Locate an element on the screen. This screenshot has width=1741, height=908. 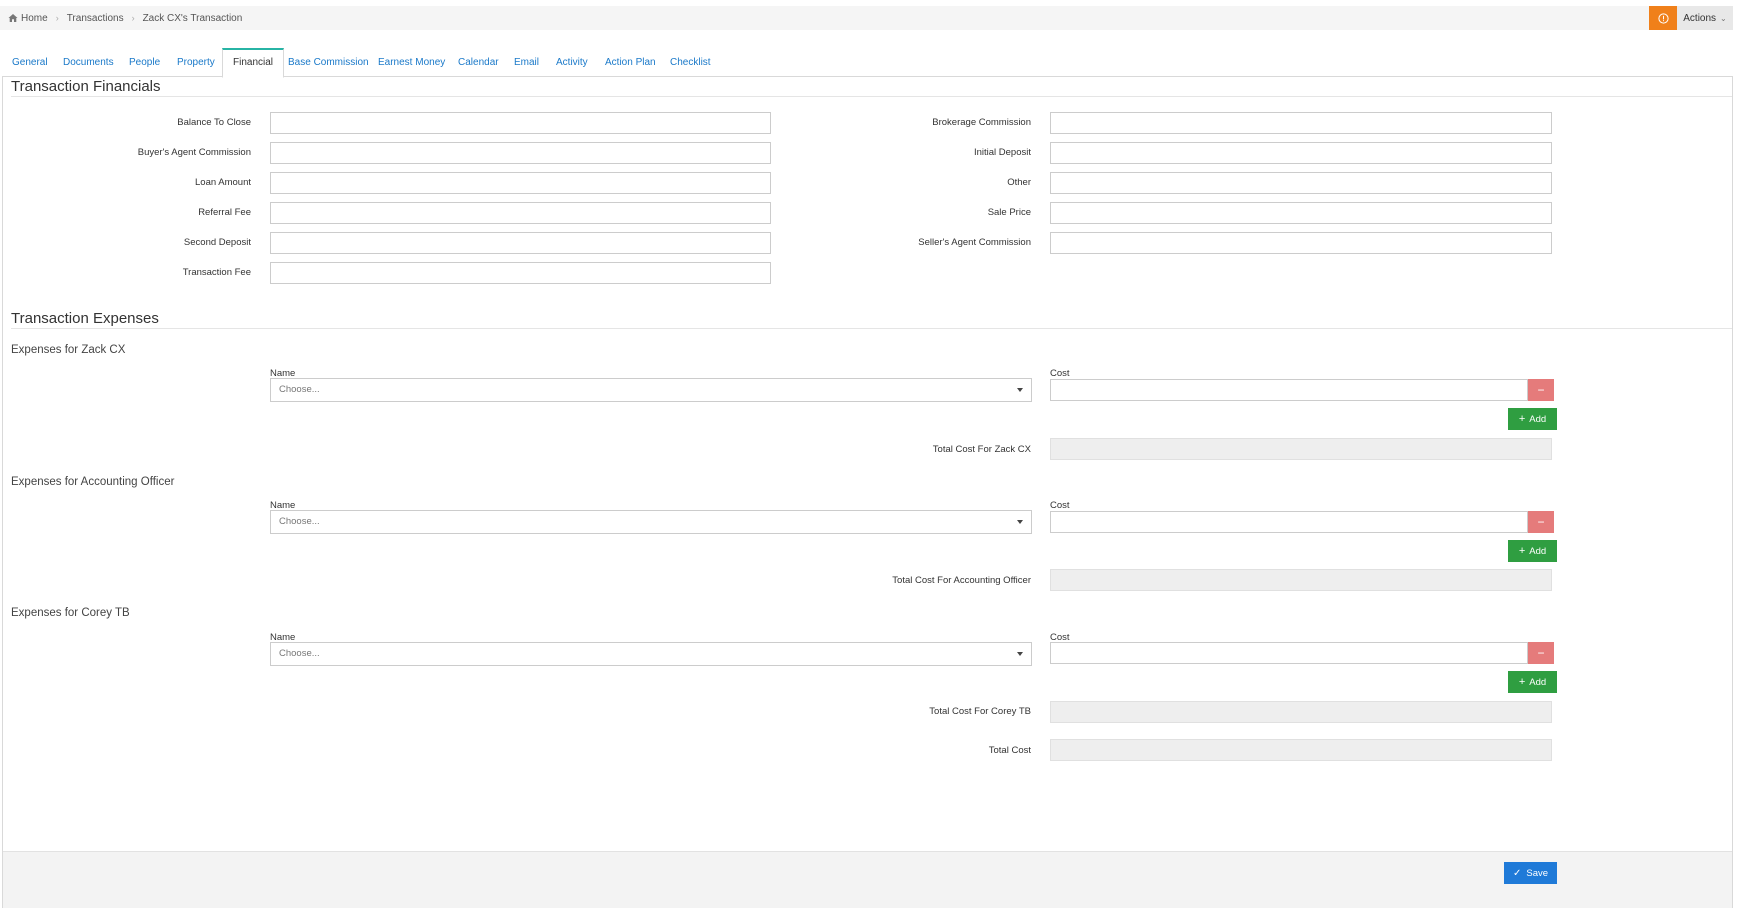
grand-total-label: Total Cost is located at coordinates (1009, 750).